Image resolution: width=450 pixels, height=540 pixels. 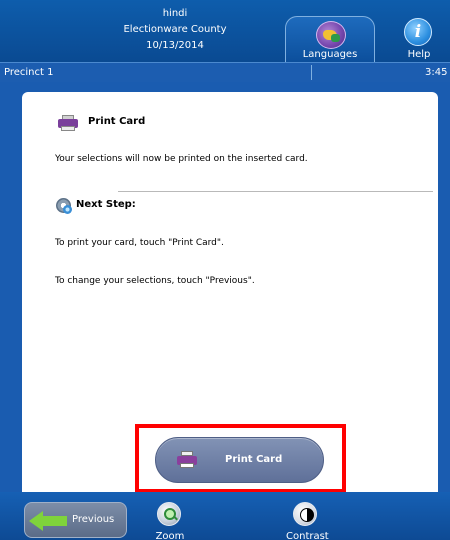 What do you see at coordinates (106, 204) in the screenshot?
I see `next-step-title: Next Step:` at bounding box center [106, 204].